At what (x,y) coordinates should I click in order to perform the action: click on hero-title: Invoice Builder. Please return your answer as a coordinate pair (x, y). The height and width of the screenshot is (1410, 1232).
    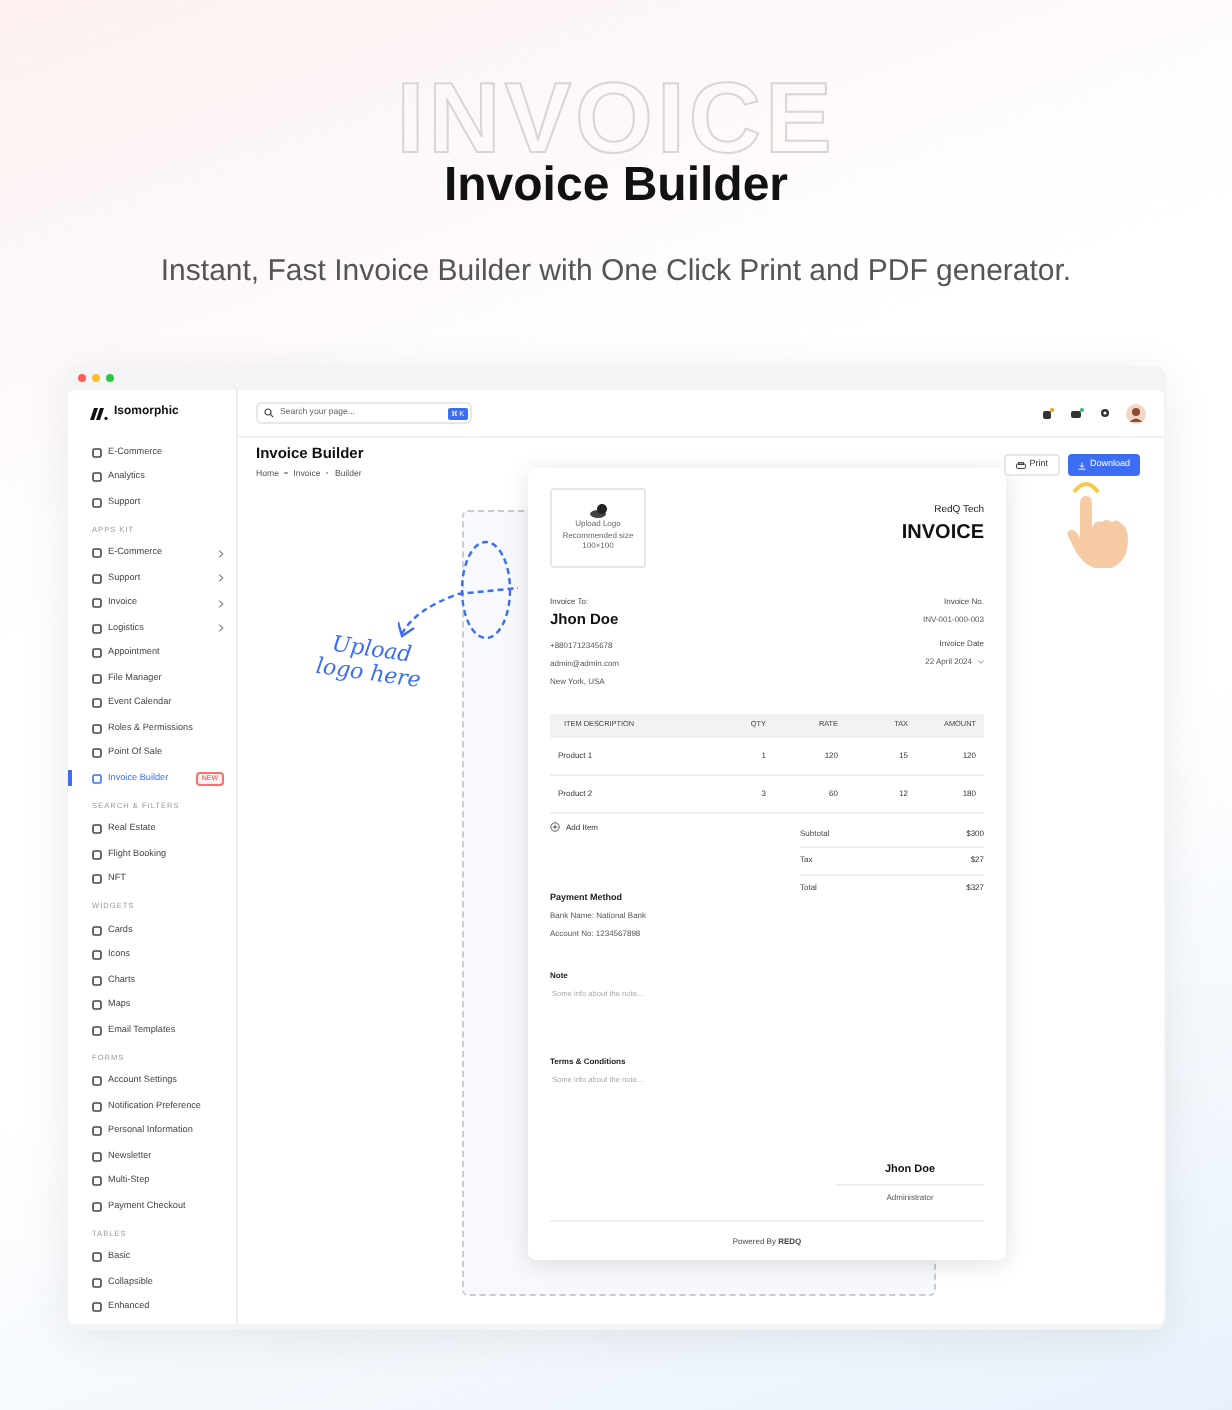
    Looking at the image, I should click on (616, 186).